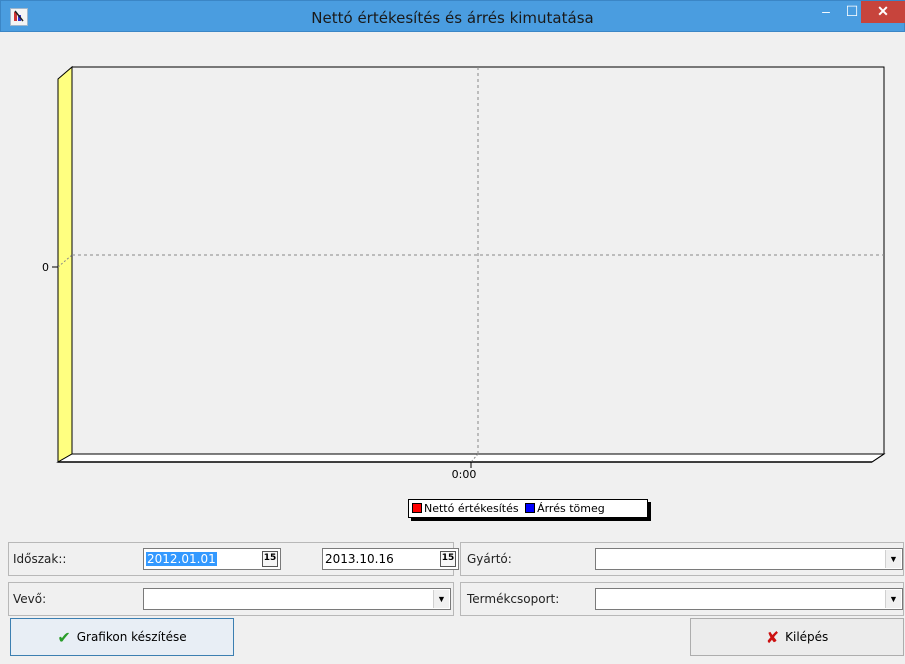  What do you see at coordinates (64, 637) in the screenshot?
I see `checkmark-icon: ✔` at bounding box center [64, 637].